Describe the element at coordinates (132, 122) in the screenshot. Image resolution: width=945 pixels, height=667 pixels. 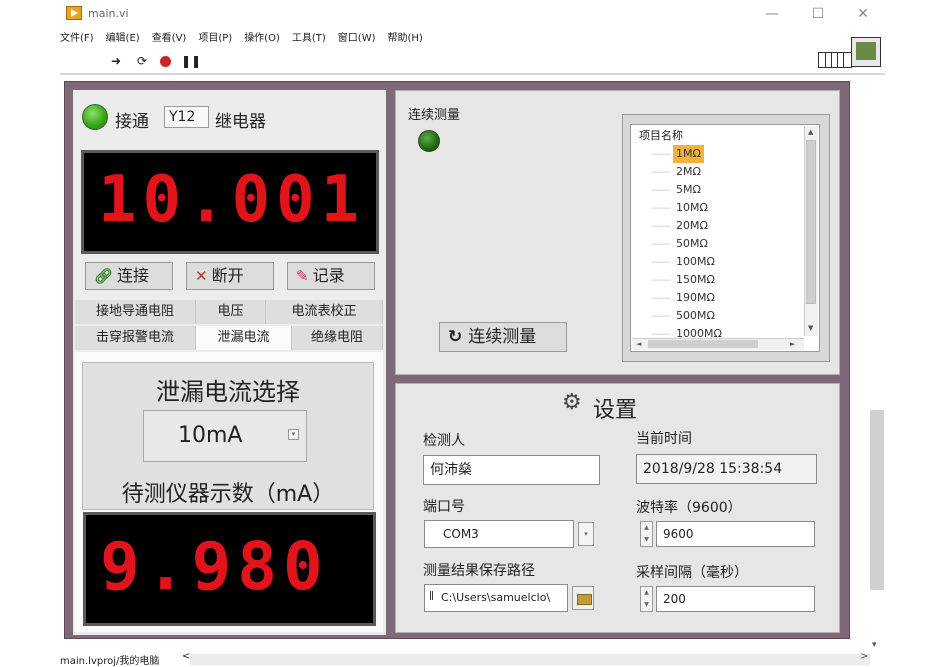
I see `connect-label: 接通` at that location.